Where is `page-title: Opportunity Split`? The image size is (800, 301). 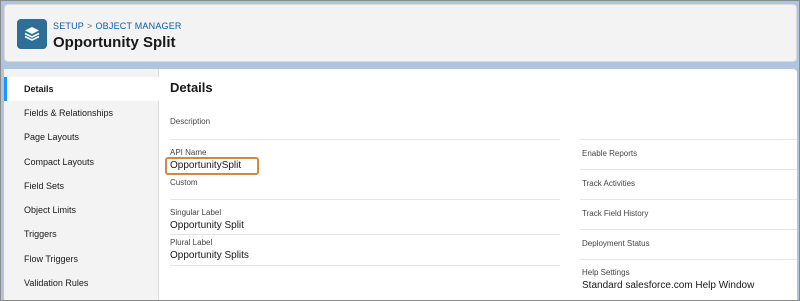
page-title: Opportunity Split is located at coordinates (114, 42).